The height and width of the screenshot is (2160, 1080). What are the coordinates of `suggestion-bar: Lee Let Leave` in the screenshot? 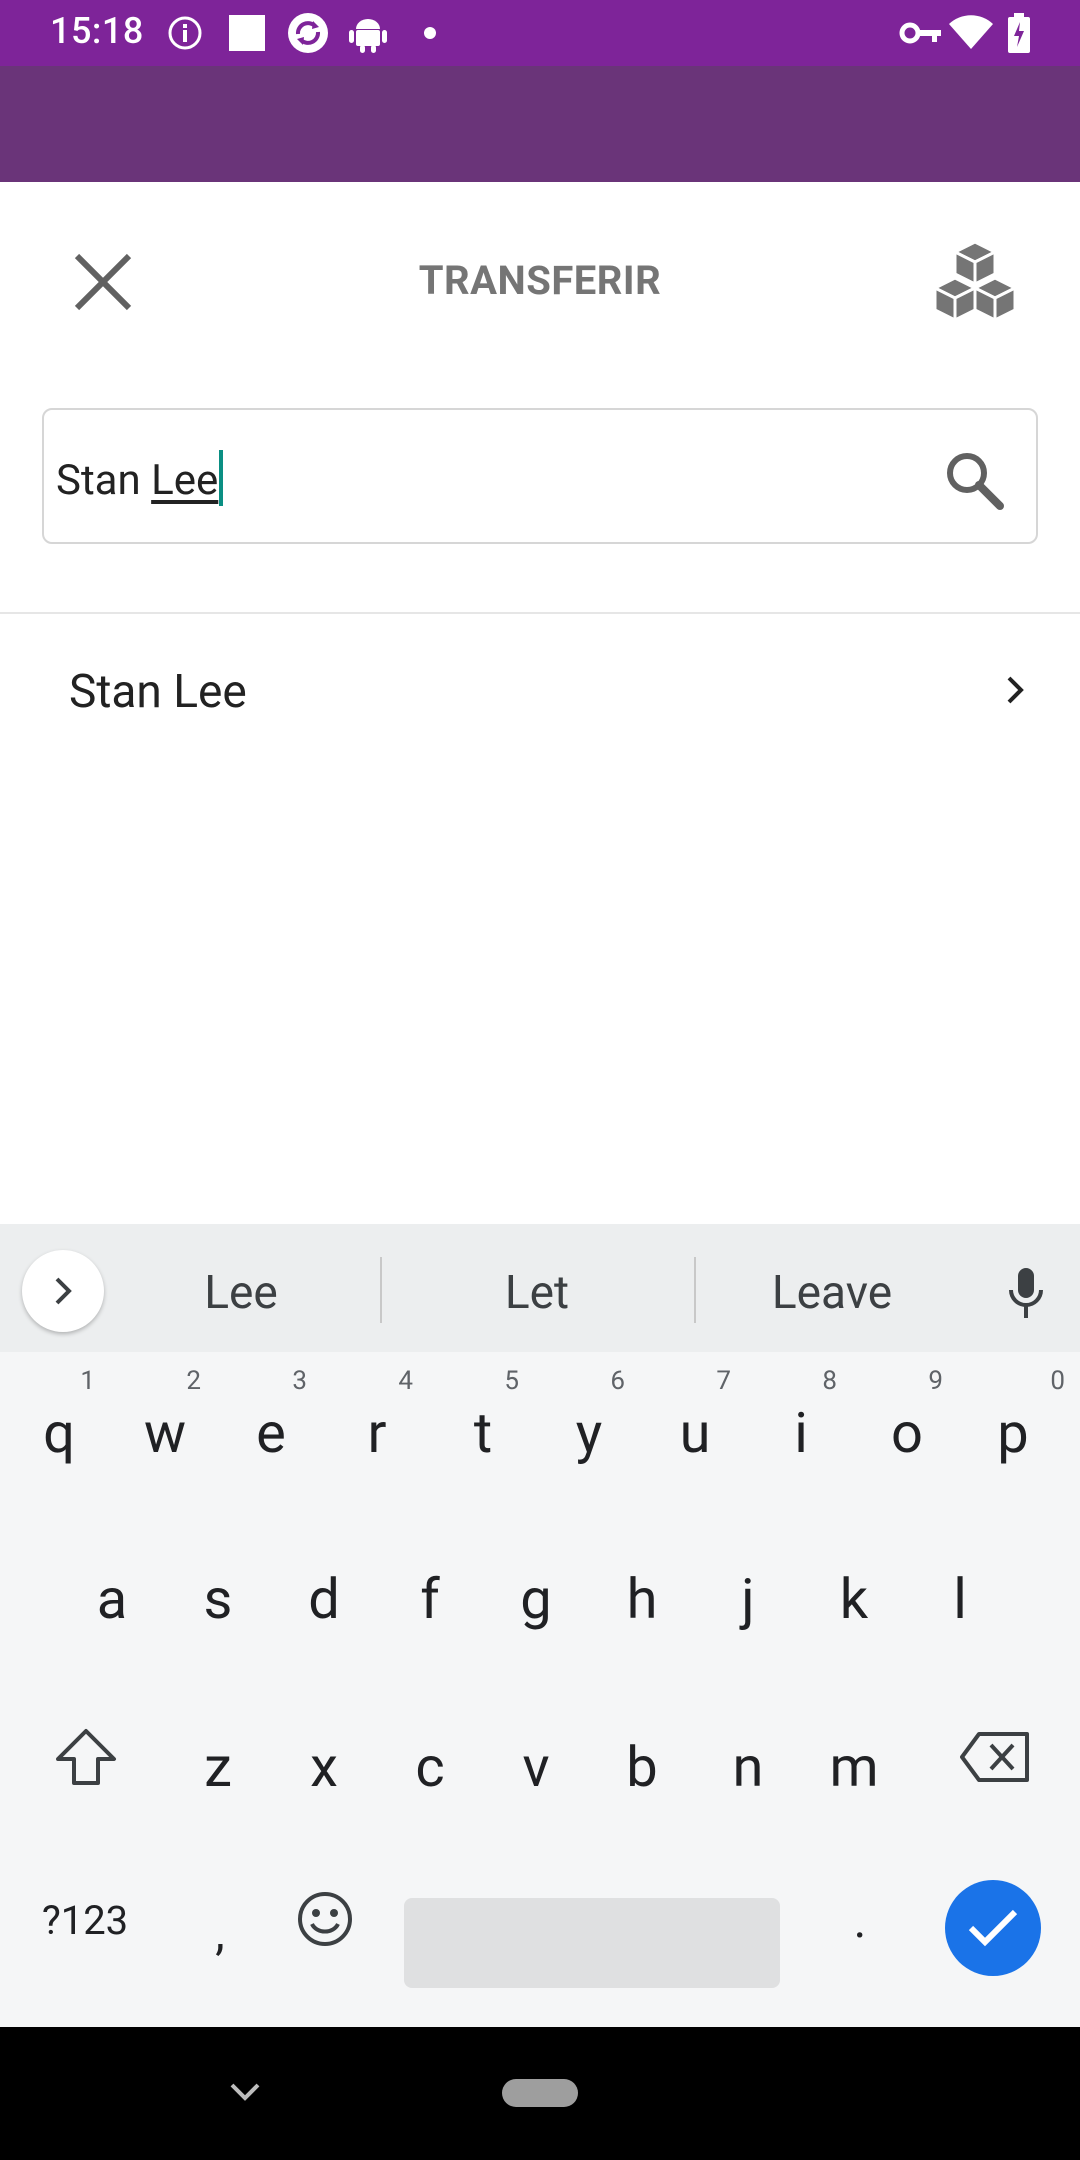 It's located at (540, 1288).